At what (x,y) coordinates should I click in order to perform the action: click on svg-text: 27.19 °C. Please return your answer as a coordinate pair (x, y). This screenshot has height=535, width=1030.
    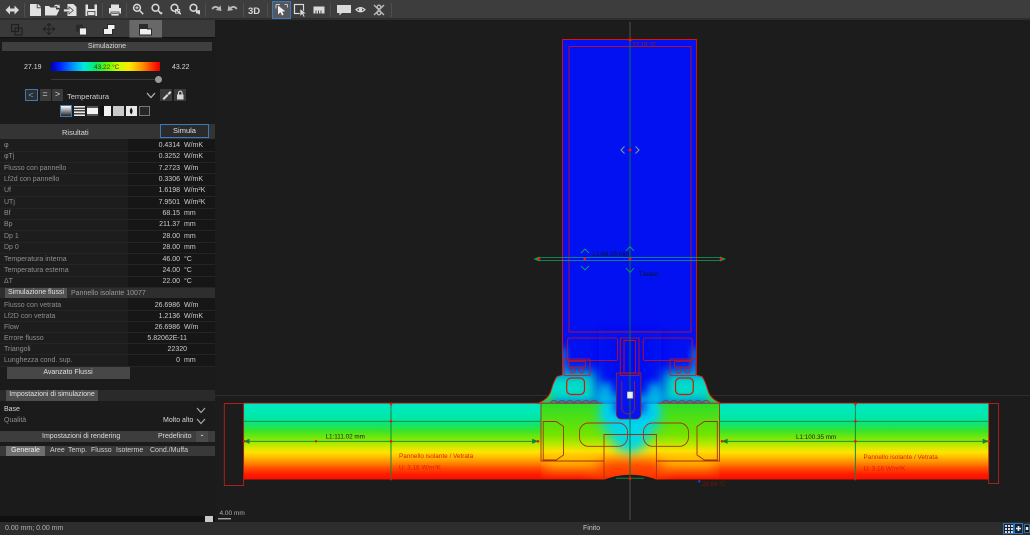
    Looking at the image, I should click on (645, 46).